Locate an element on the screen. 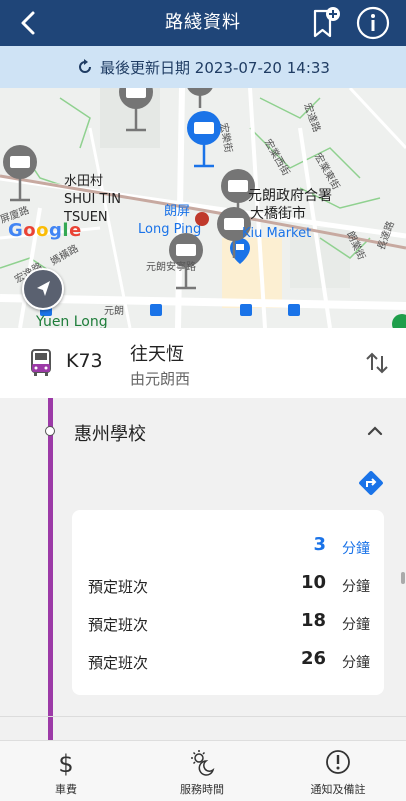 This screenshot has height=801, width=406. my-location-button is located at coordinates (43, 289).